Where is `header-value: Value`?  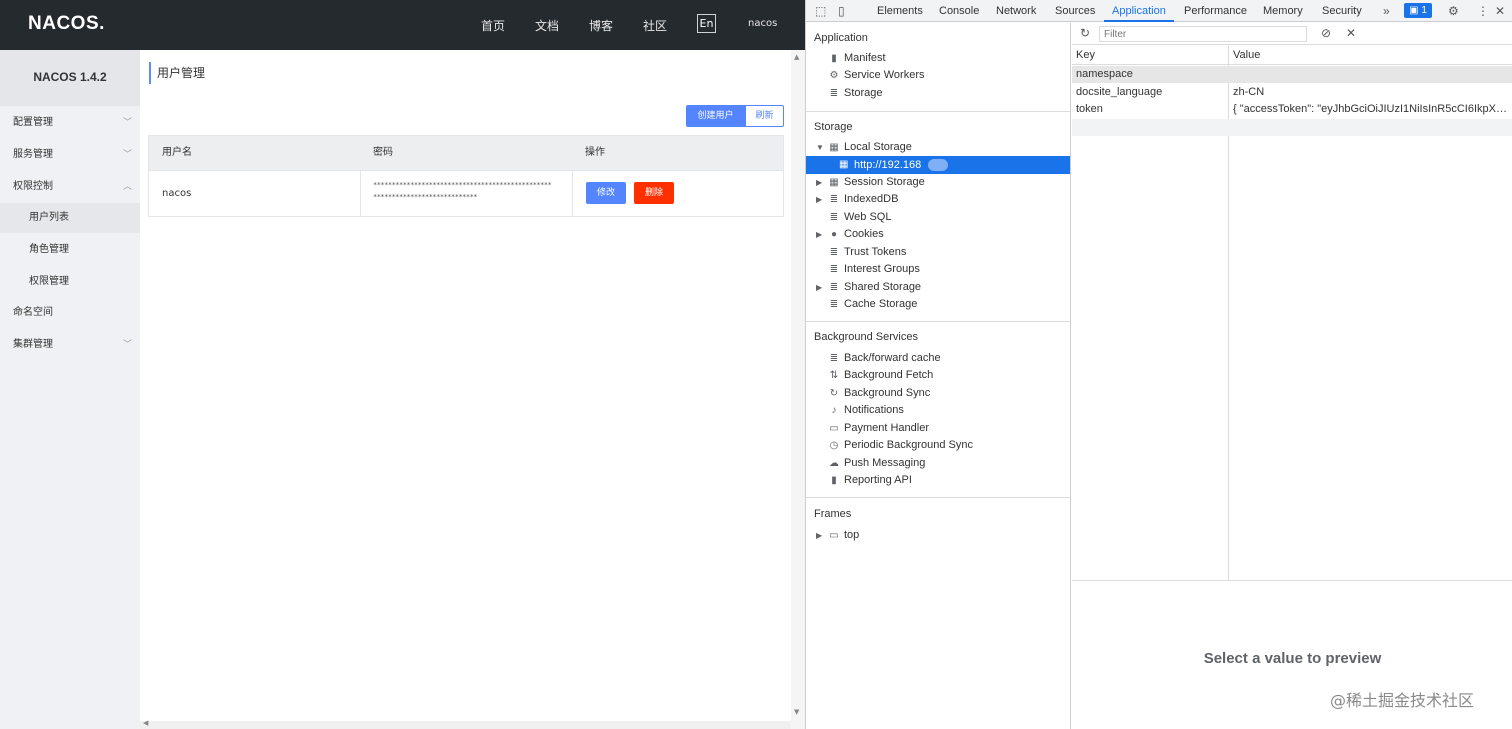
header-value: Value is located at coordinates (1370, 55).